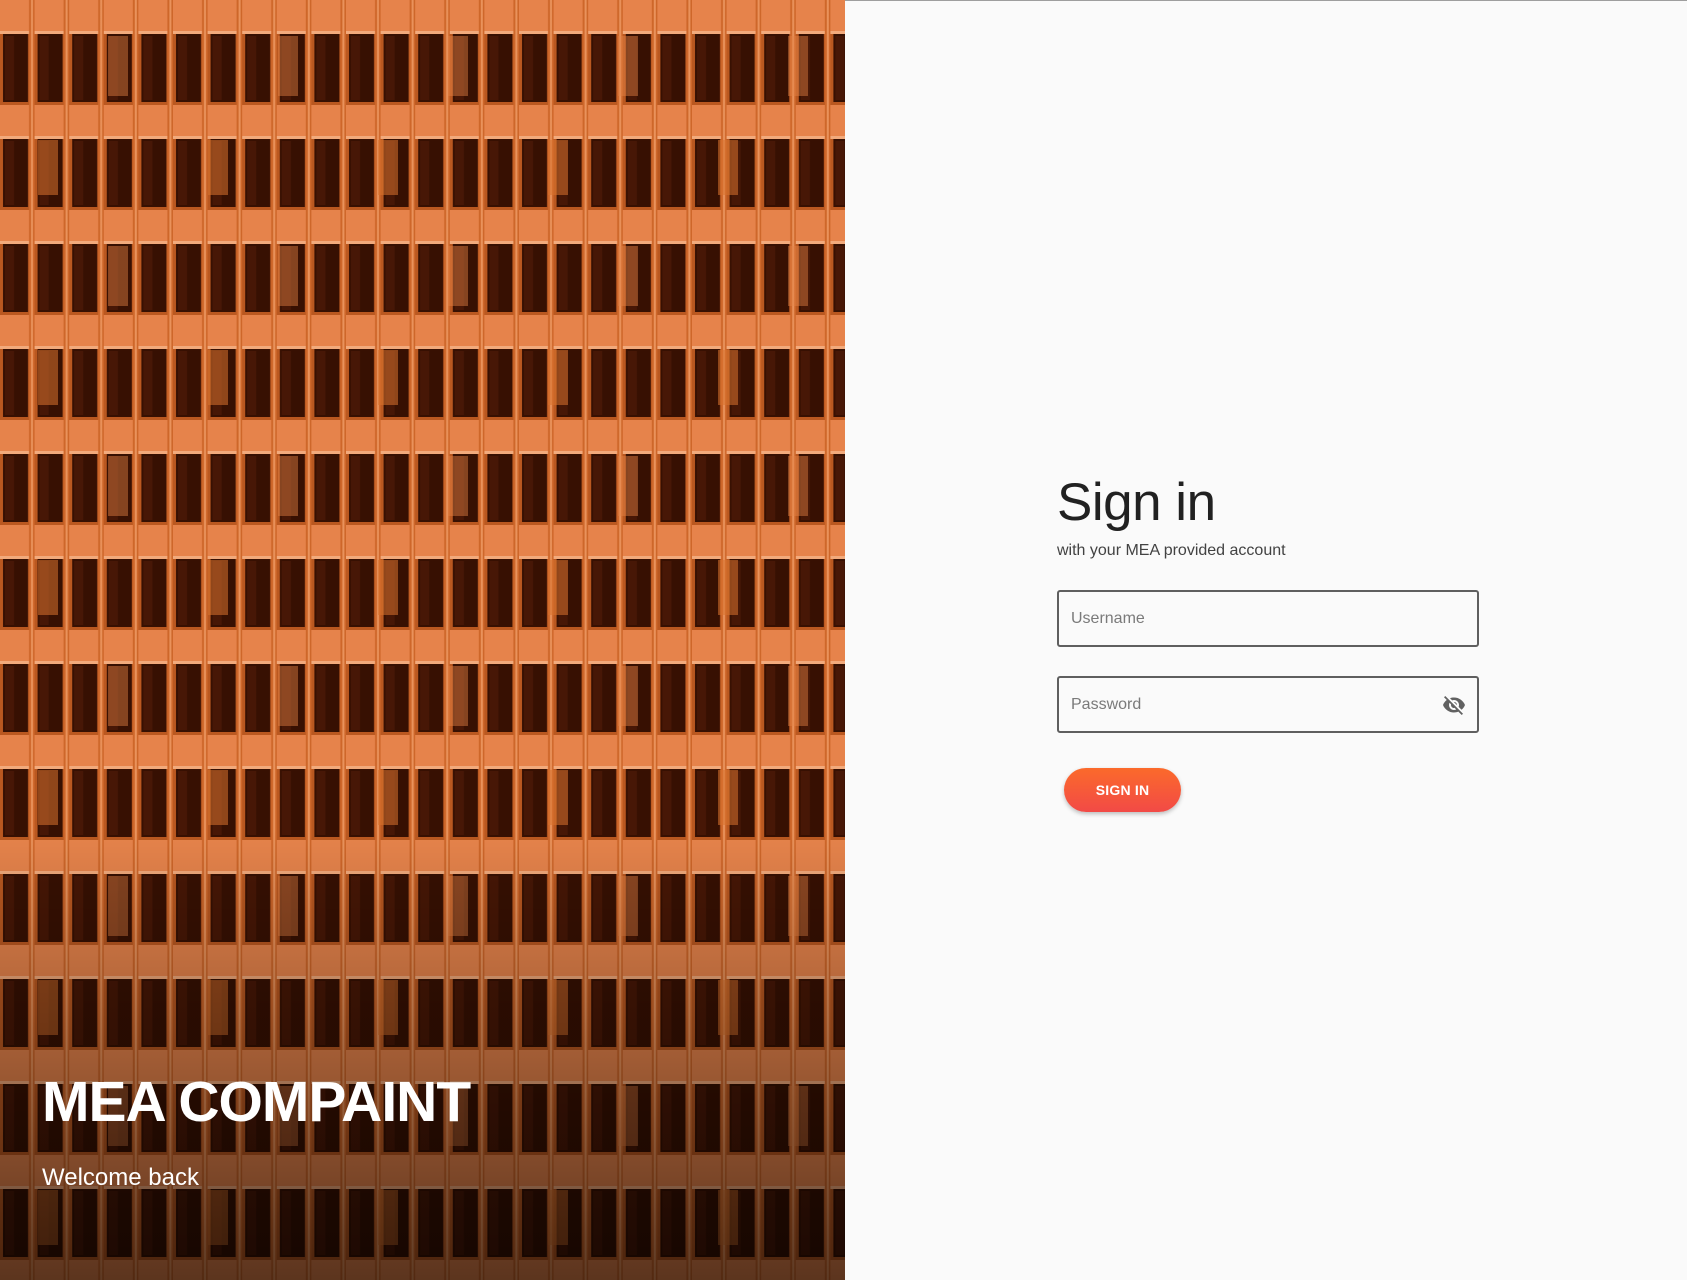 The image size is (1687, 1280). I want to click on password-field, so click(1268, 704).